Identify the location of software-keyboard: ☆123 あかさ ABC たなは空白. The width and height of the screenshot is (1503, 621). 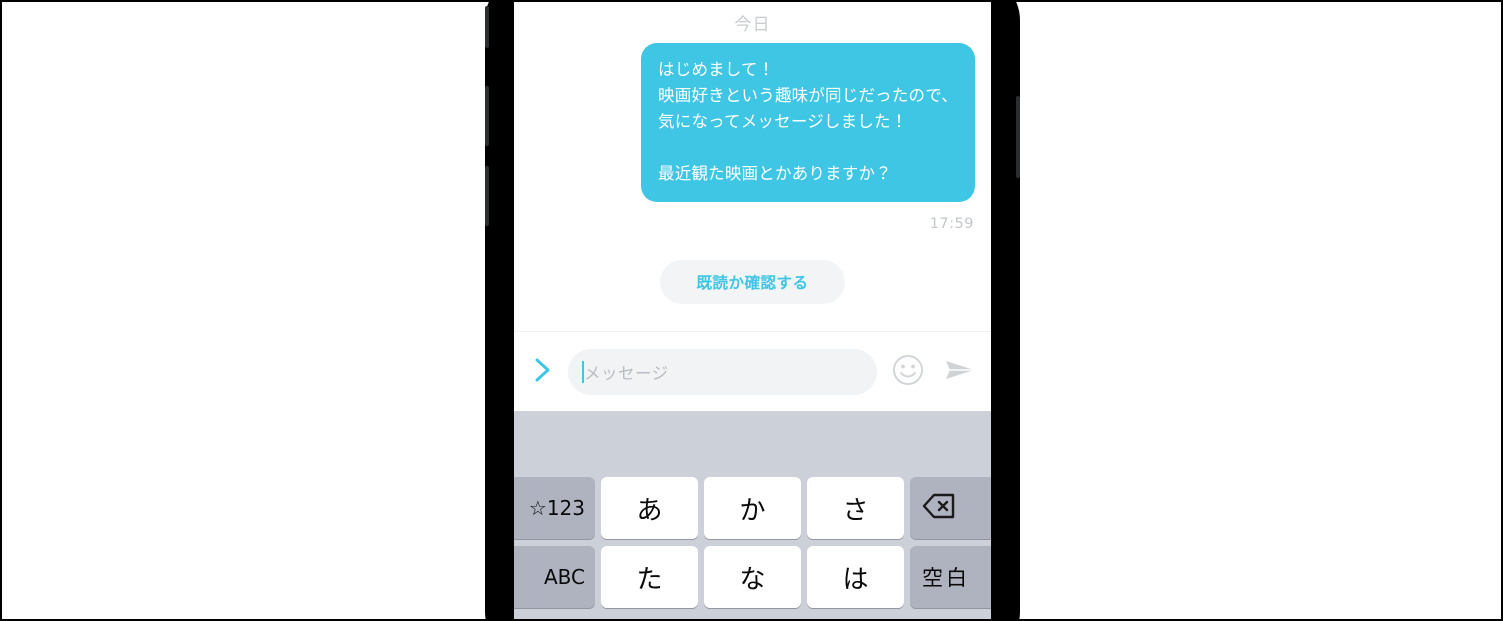
(752, 516).